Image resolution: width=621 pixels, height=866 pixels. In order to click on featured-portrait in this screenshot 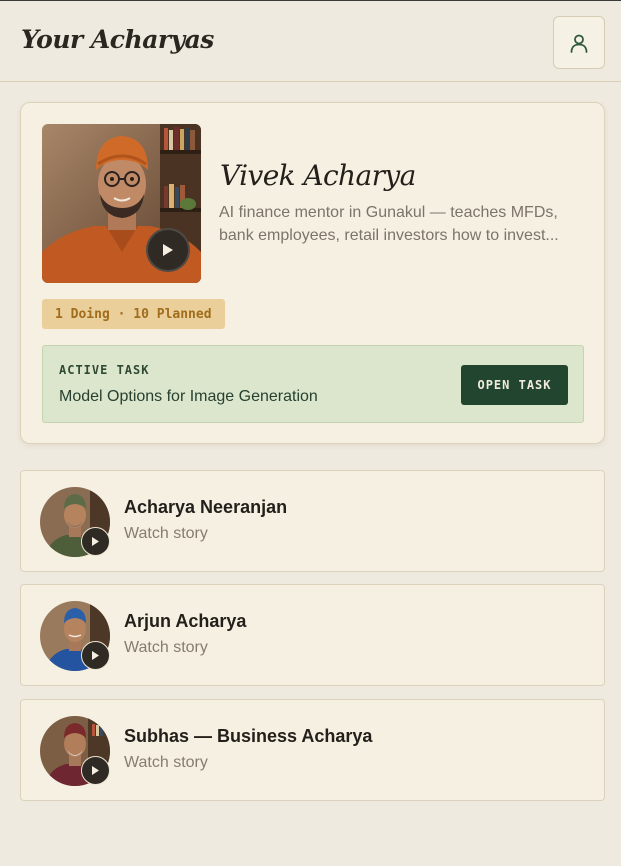, I will do `click(121, 203)`.